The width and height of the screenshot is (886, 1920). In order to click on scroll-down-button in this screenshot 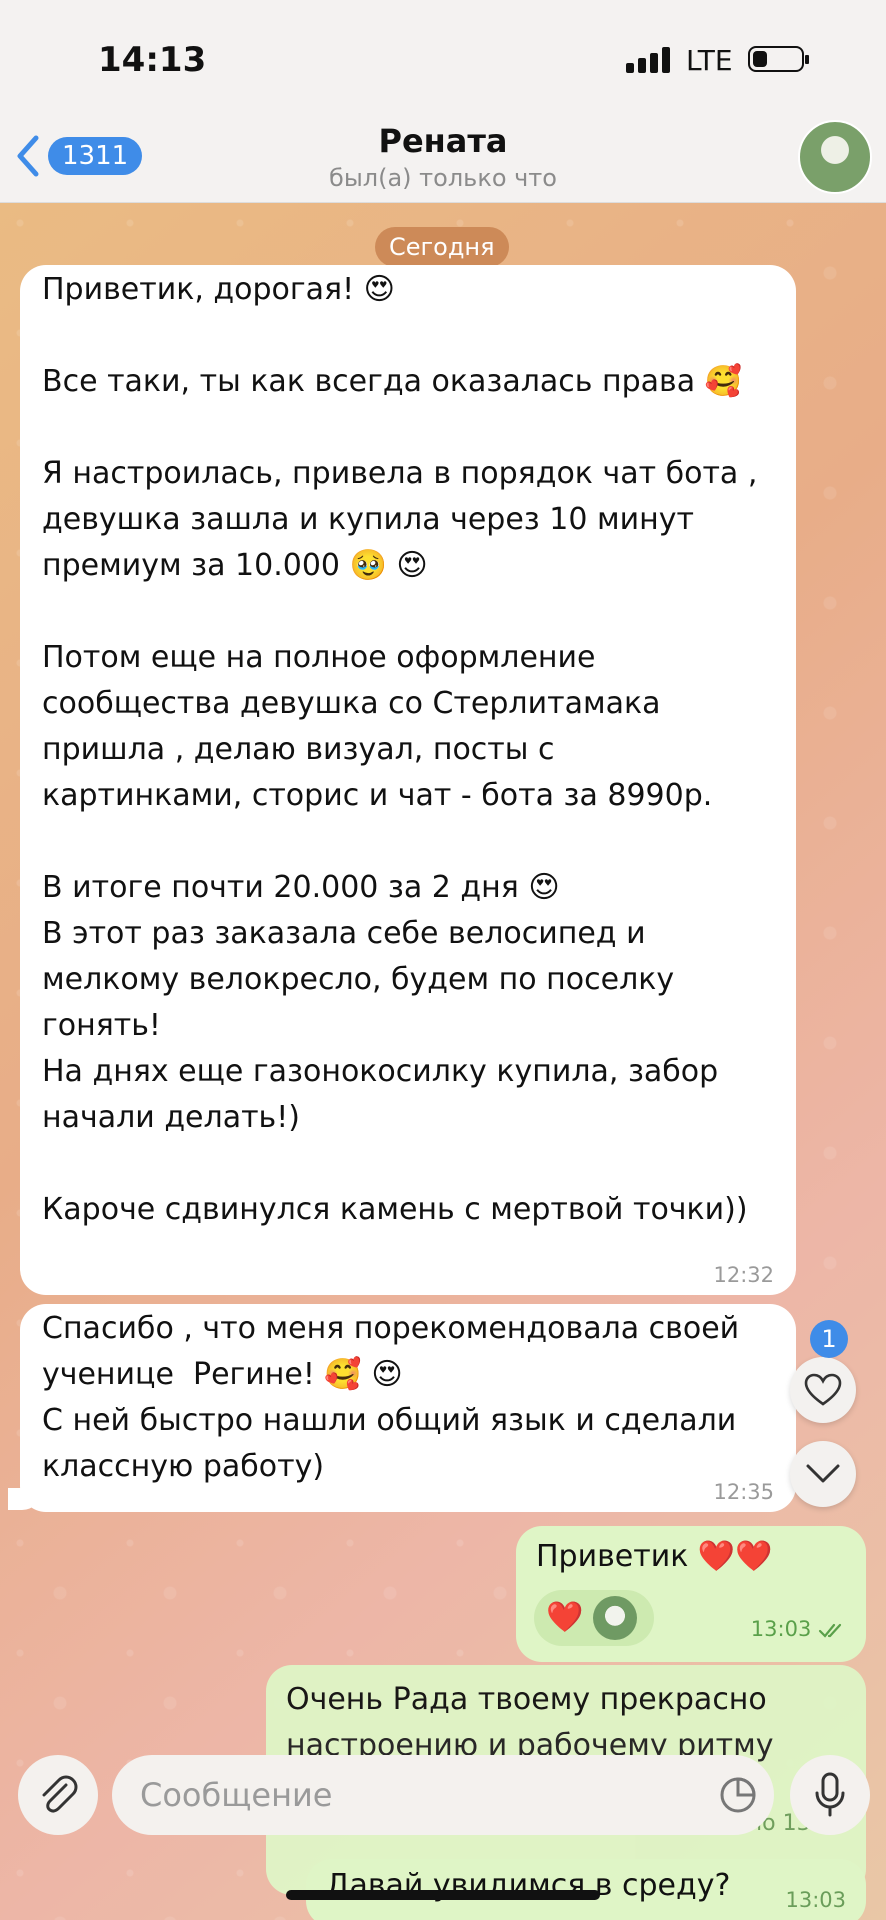, I will do `click(823, 1474)`.